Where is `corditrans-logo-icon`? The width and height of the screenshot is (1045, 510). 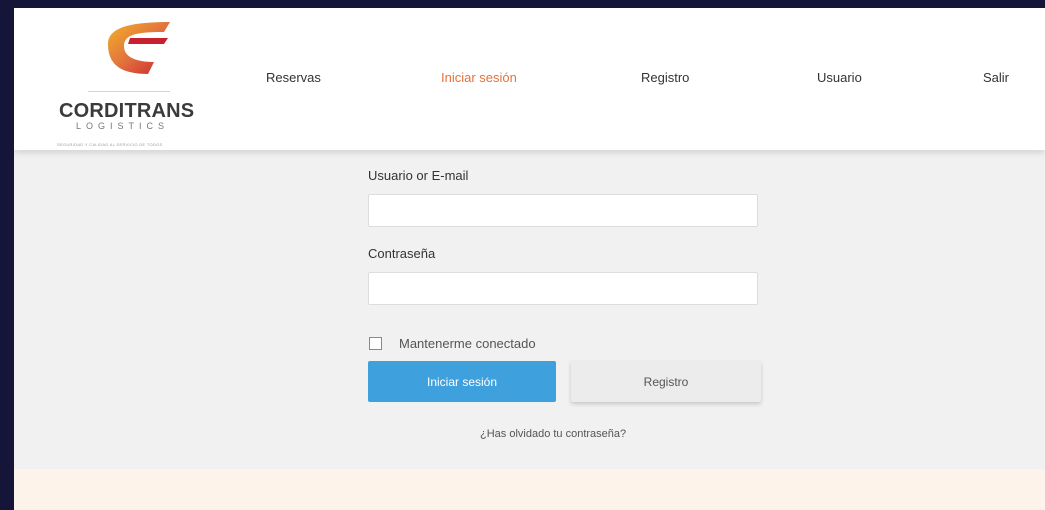 corditrans-logo-icon is located at coordinates (139, 48).